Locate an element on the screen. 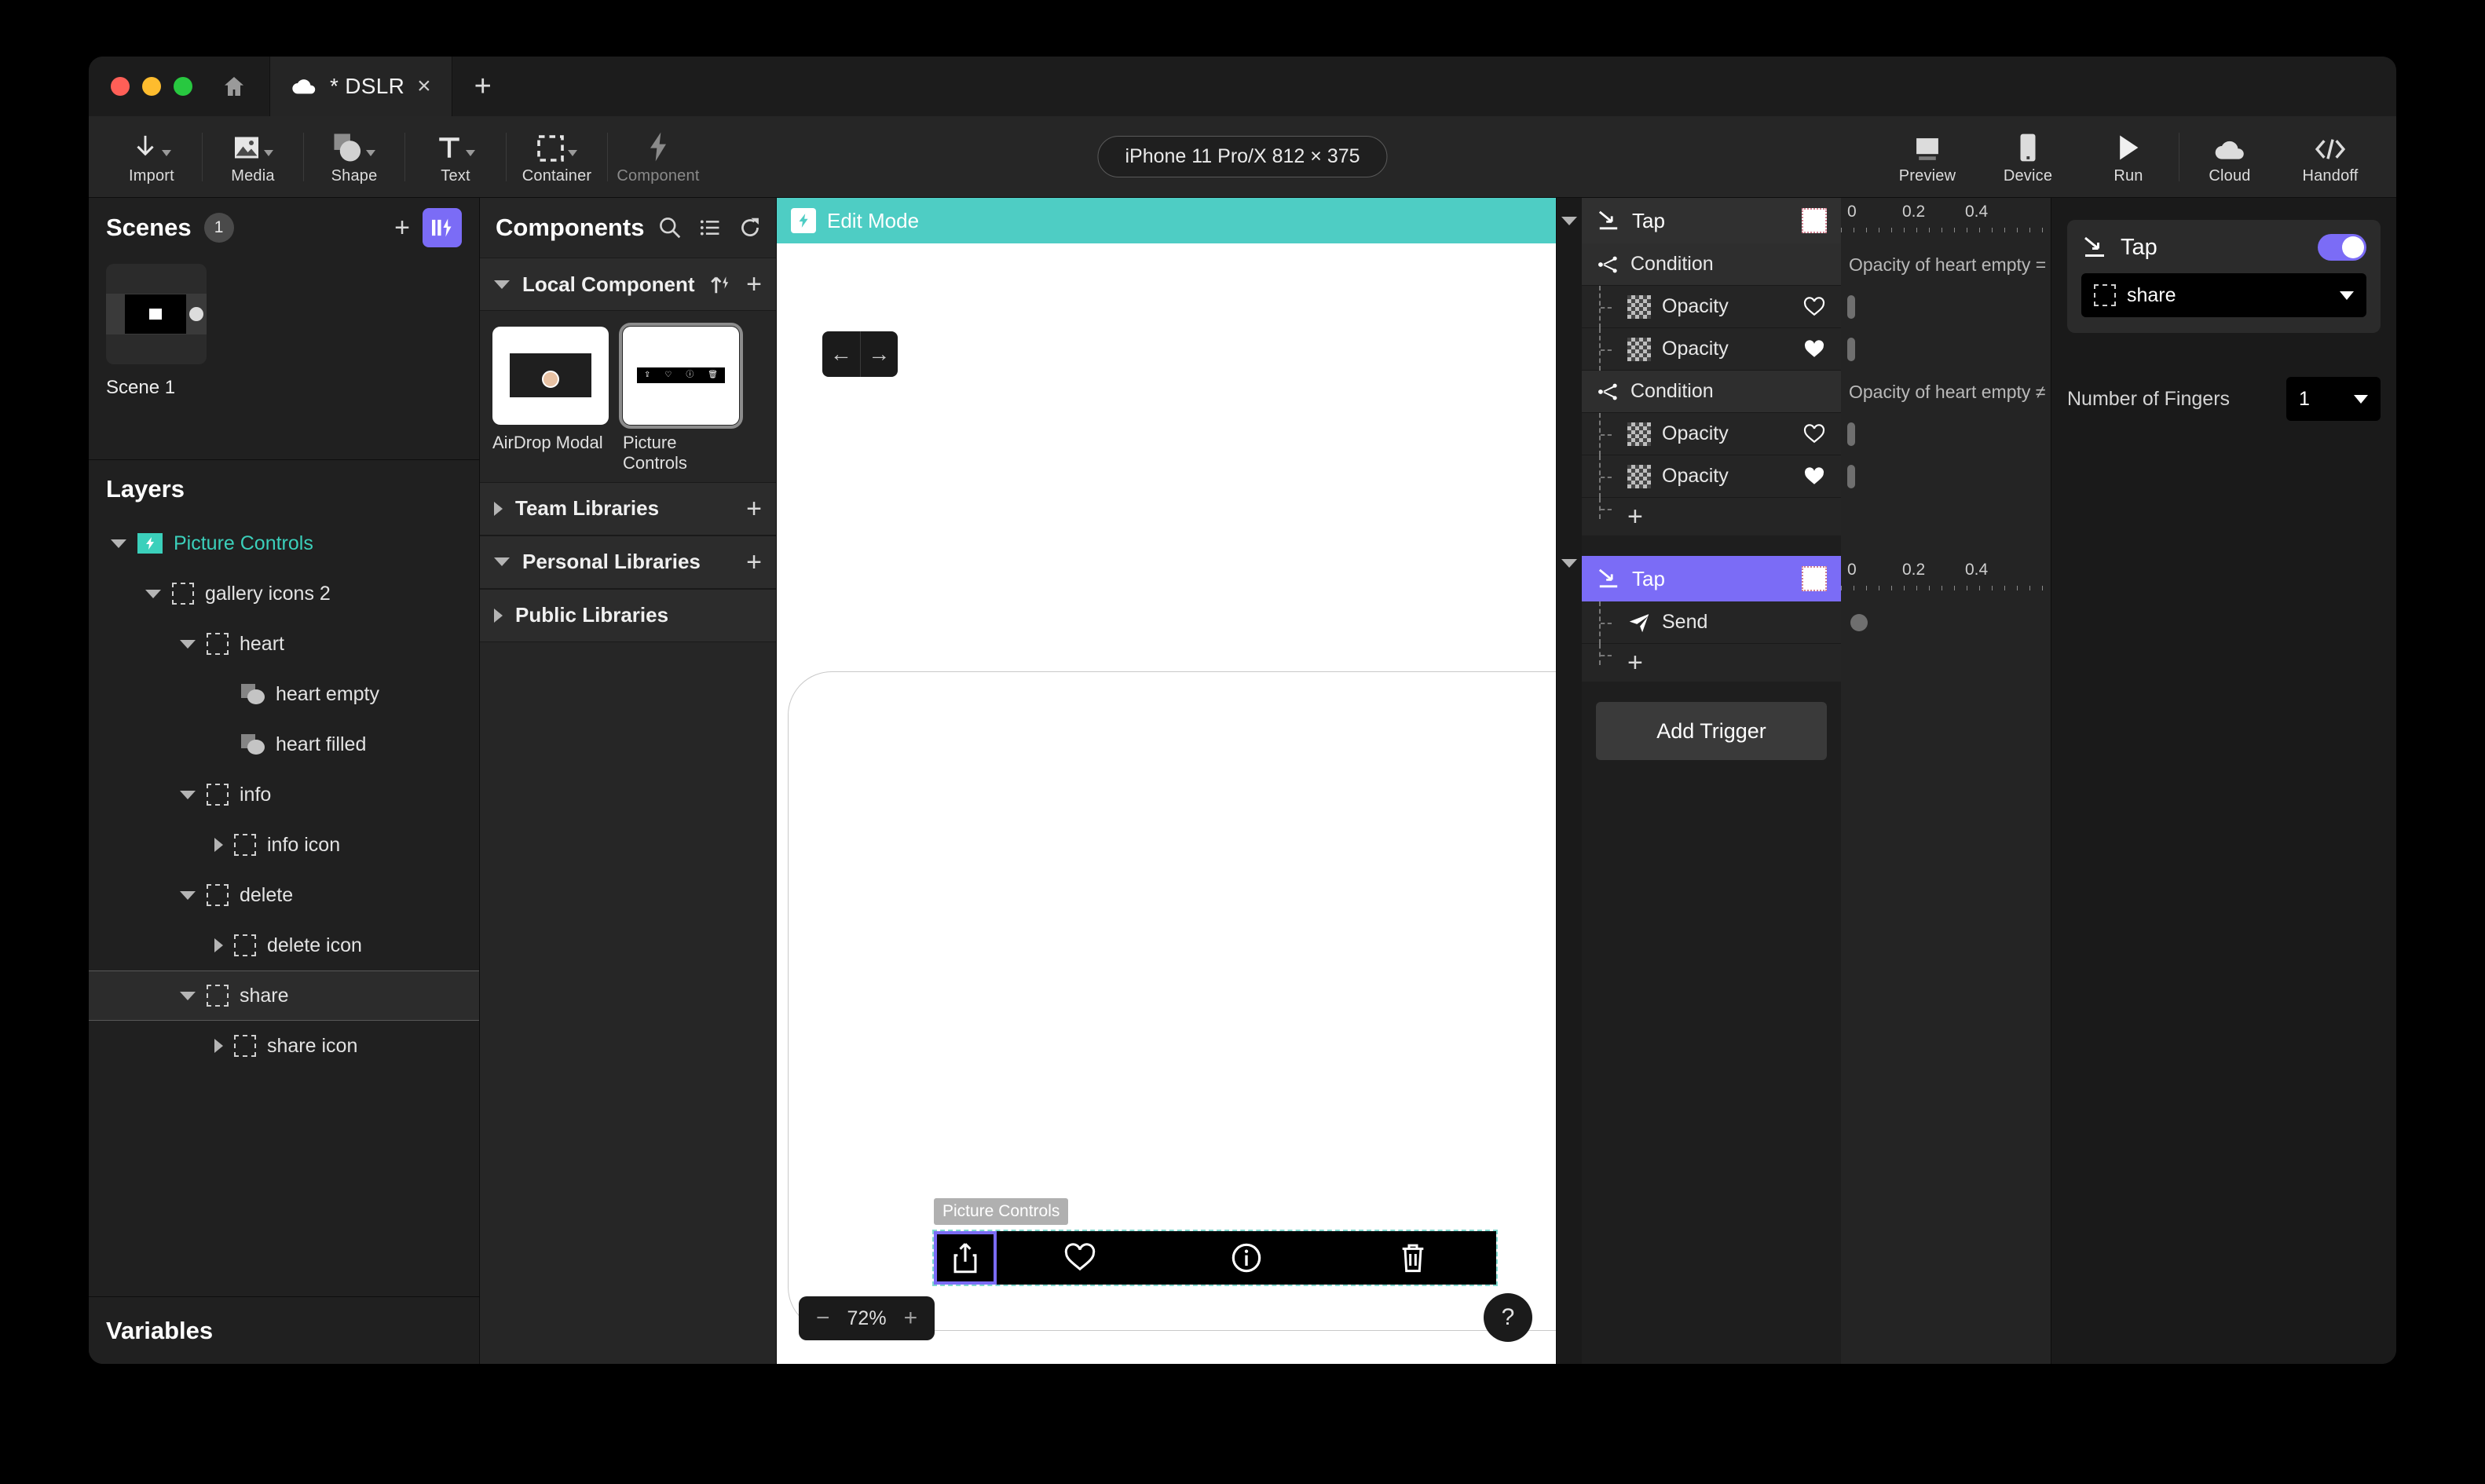  add-local-component-button: + is located at coordinates (754, 285).